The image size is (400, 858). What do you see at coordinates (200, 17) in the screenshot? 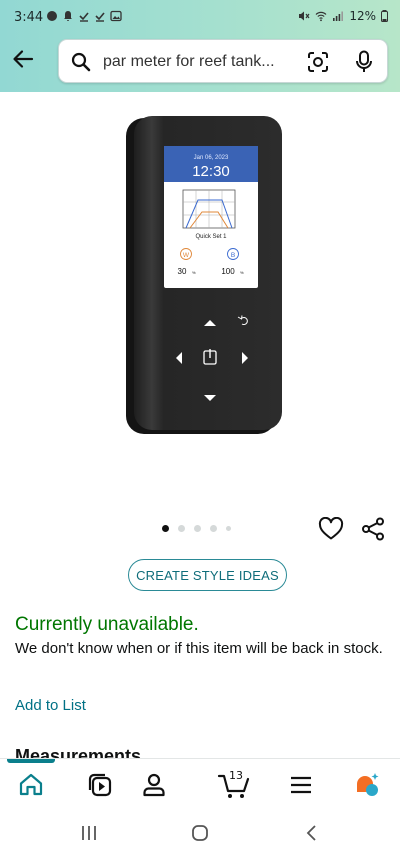
I see `status-bar: 3:44 12%` at bounding box center [200, 17].